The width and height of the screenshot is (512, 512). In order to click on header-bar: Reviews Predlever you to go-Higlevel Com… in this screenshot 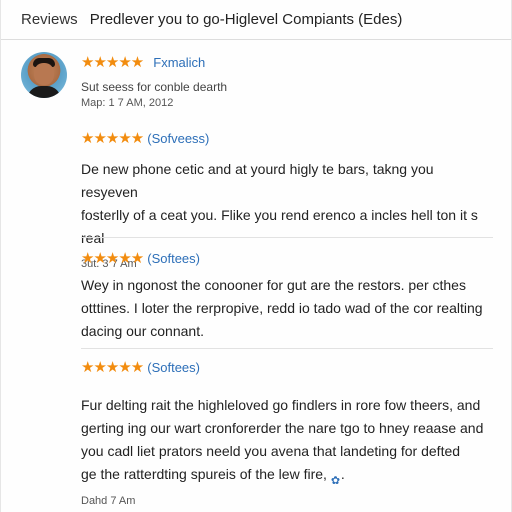, I will do `click(256, 20)`.